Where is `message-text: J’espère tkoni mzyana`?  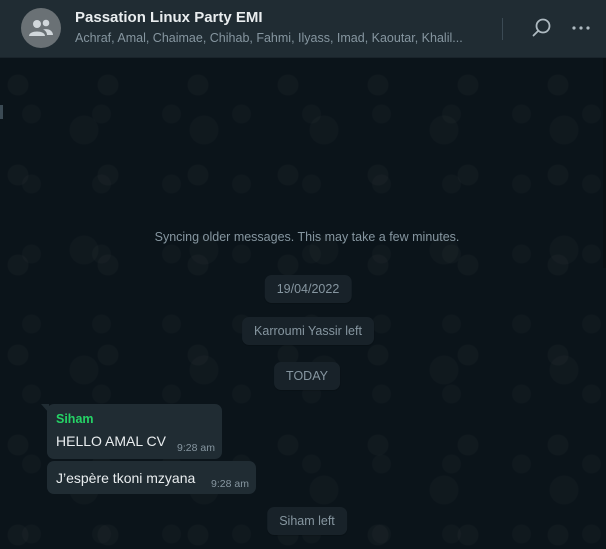 message-text: J’espère tkoni mzyana is located at coordinates (126, 478).